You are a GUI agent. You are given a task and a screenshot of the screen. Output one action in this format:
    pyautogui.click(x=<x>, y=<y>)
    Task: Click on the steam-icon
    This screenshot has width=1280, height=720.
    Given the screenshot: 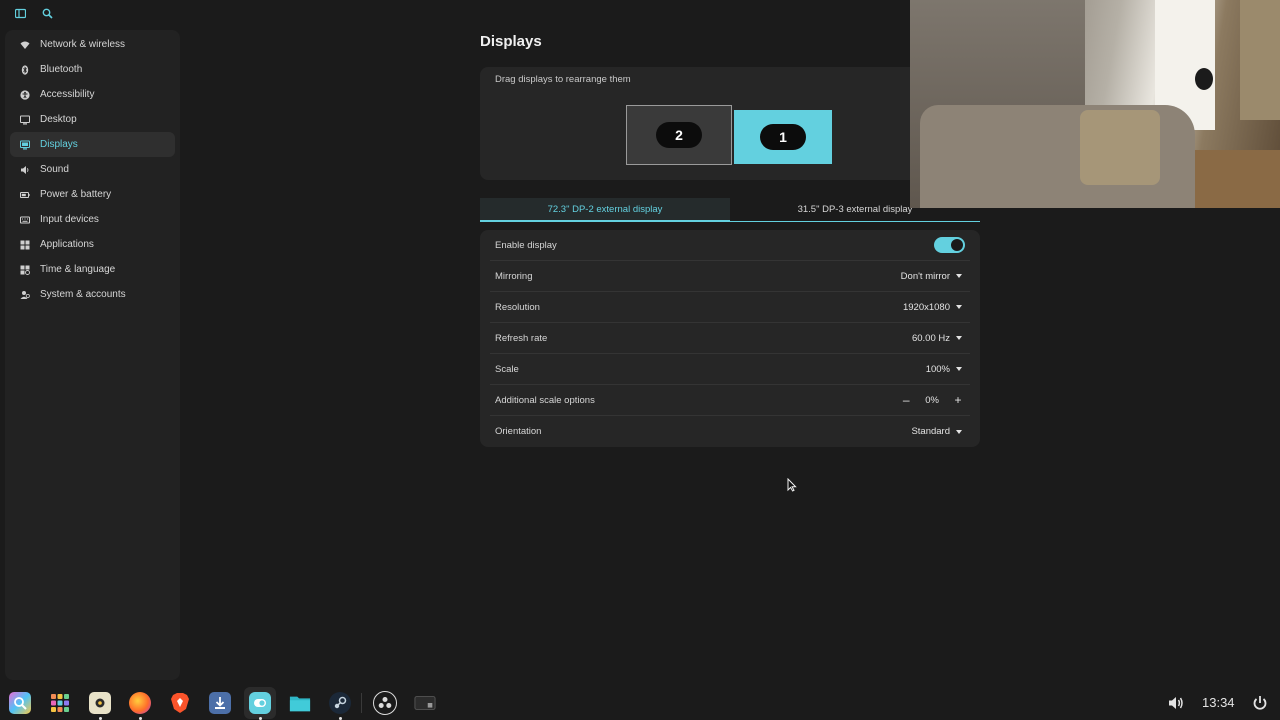 What is the action you would take?
    pyautogui.click(x=340, y=703)
    